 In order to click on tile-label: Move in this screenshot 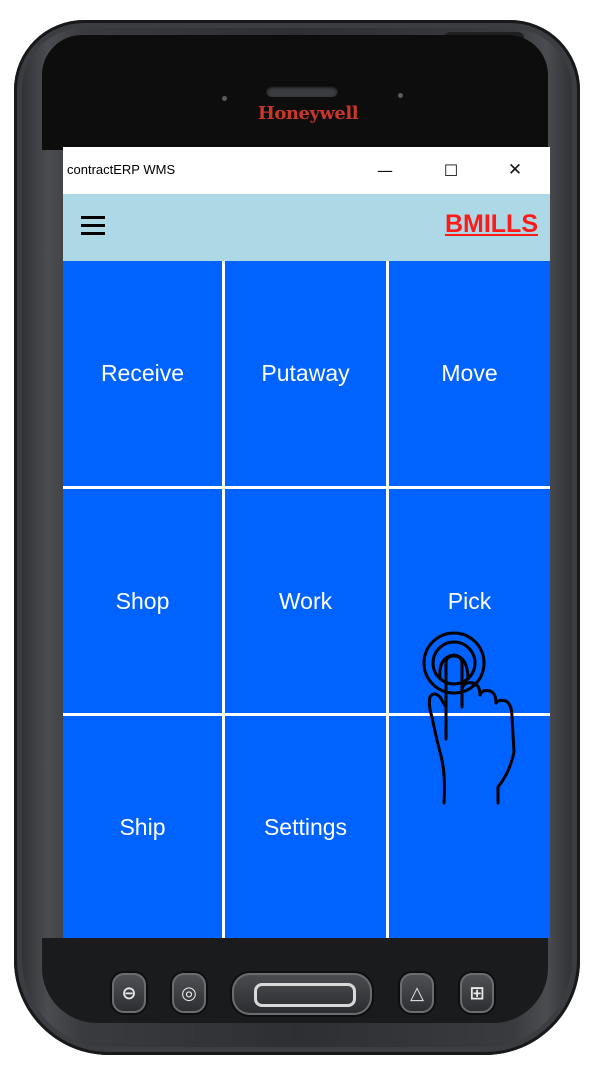, I will do `click(469, 373)`.